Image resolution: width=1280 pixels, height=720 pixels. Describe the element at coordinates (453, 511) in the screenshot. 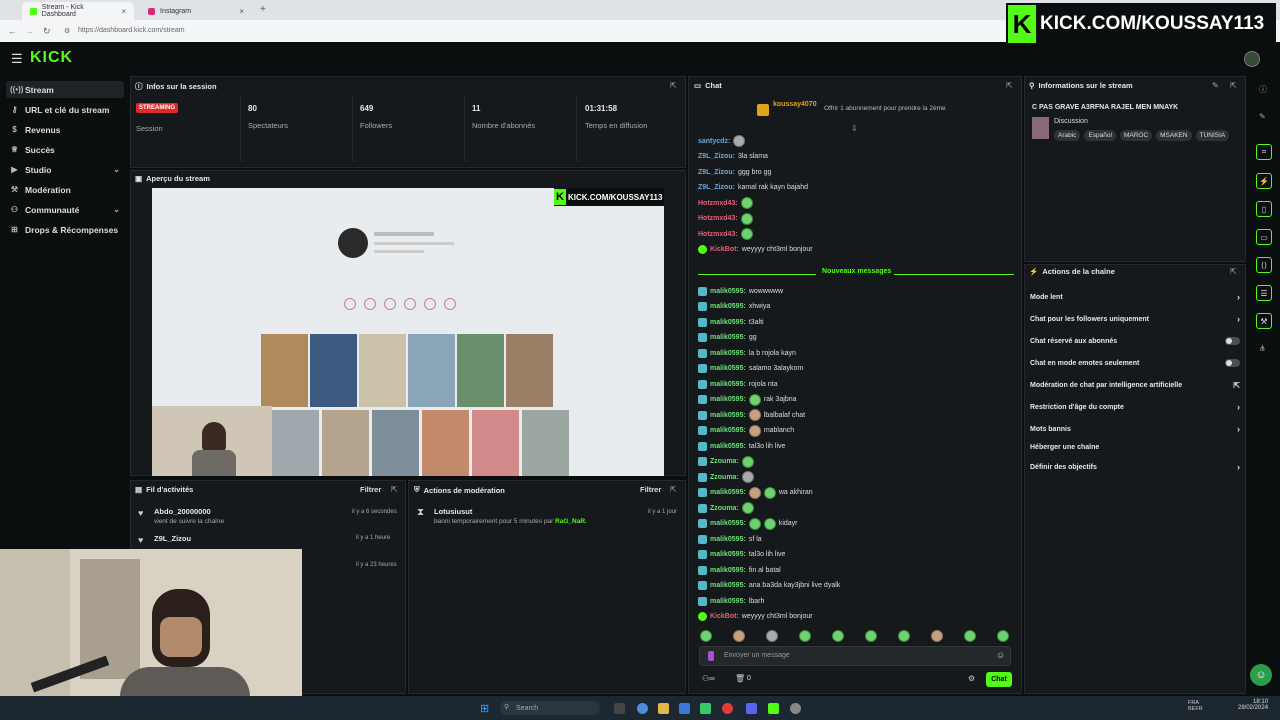

I see `mod-item-name: Lotusiusut` at that location.